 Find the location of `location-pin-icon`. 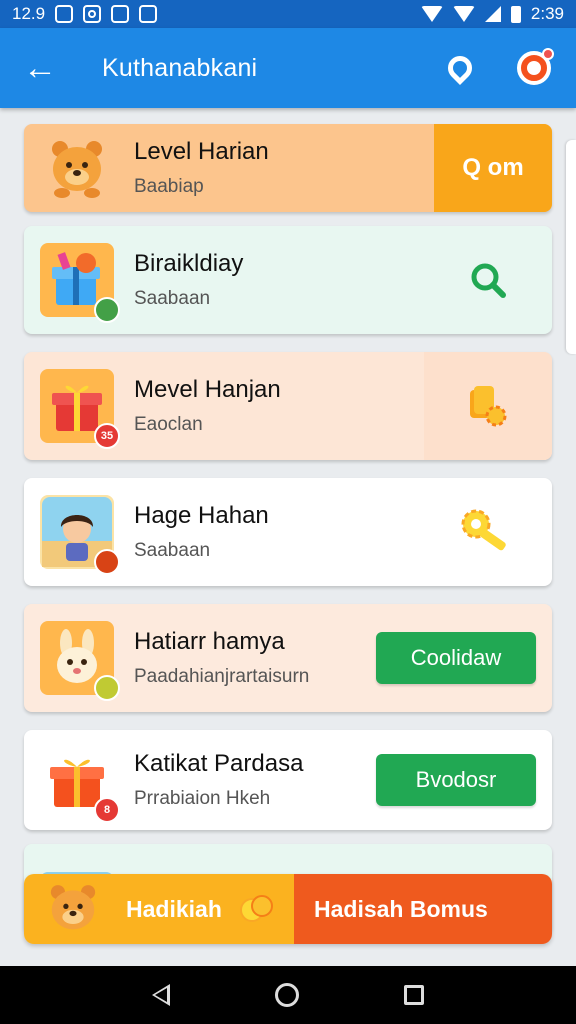

location-pin-icon is located at coordinates (460, 68).